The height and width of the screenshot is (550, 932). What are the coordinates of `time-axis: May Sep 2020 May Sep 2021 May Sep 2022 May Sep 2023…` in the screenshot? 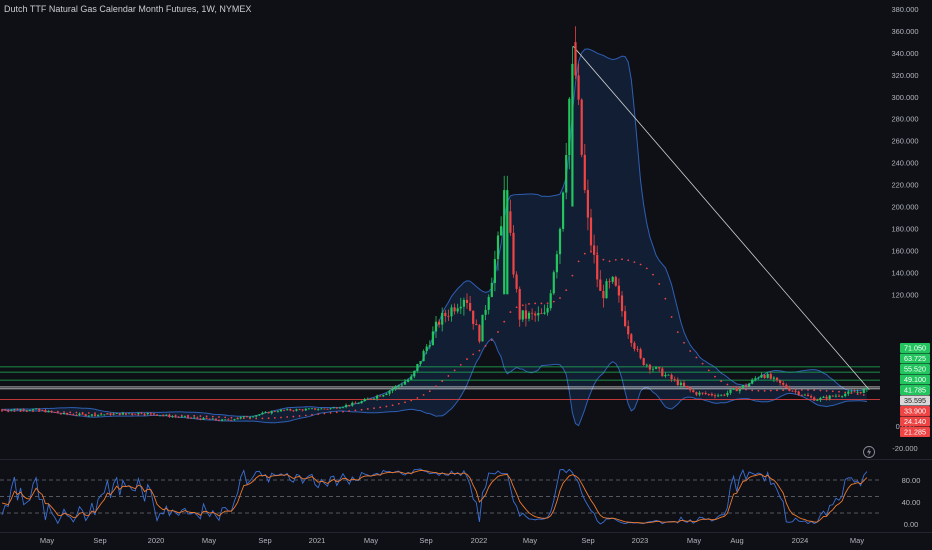 It's located at (452, 540).